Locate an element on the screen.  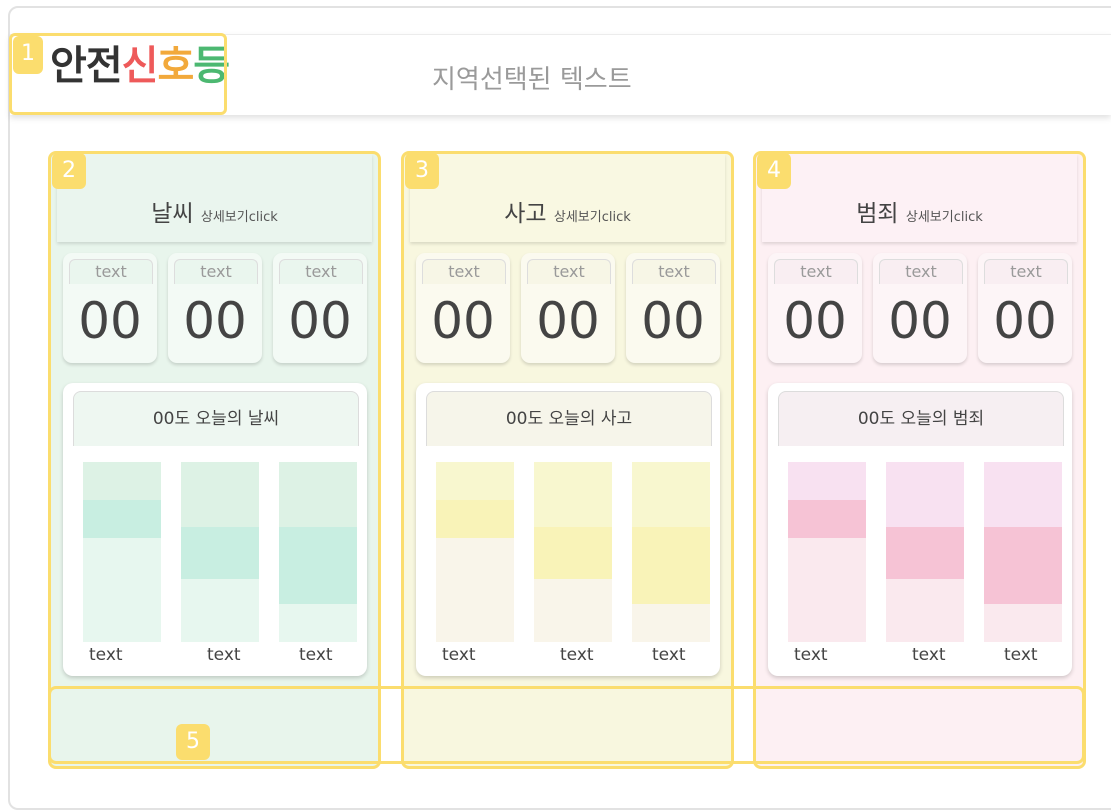
panel-title: 범죄 상세보기click is located at coordinates (919, 211).